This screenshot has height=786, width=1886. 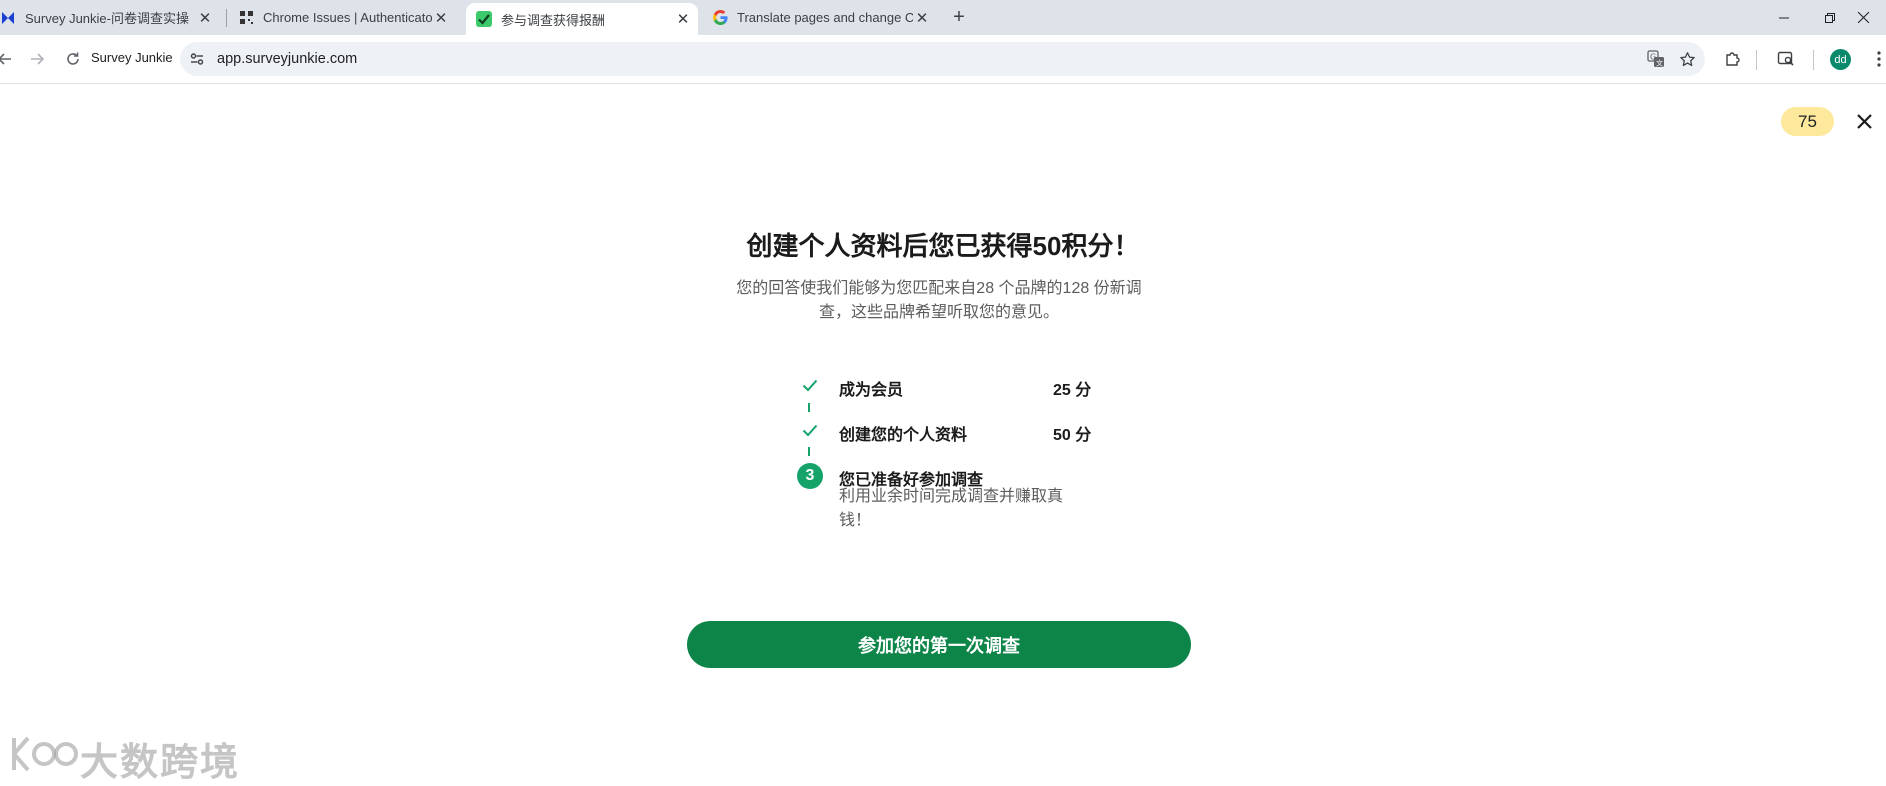 I want to click on qr-code-favicon-icon, so click(x=246, y=18).